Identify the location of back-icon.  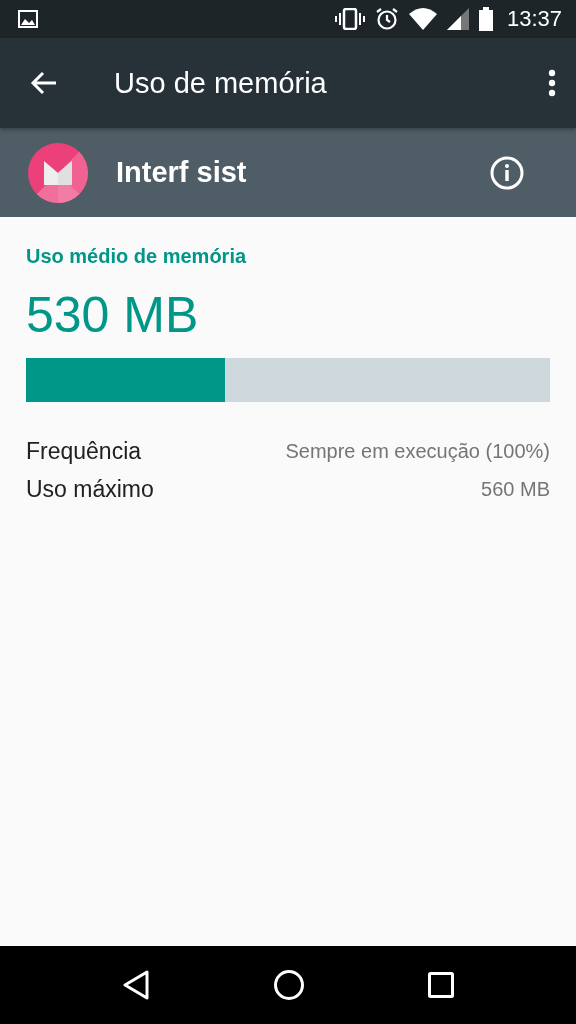
(44, 83).